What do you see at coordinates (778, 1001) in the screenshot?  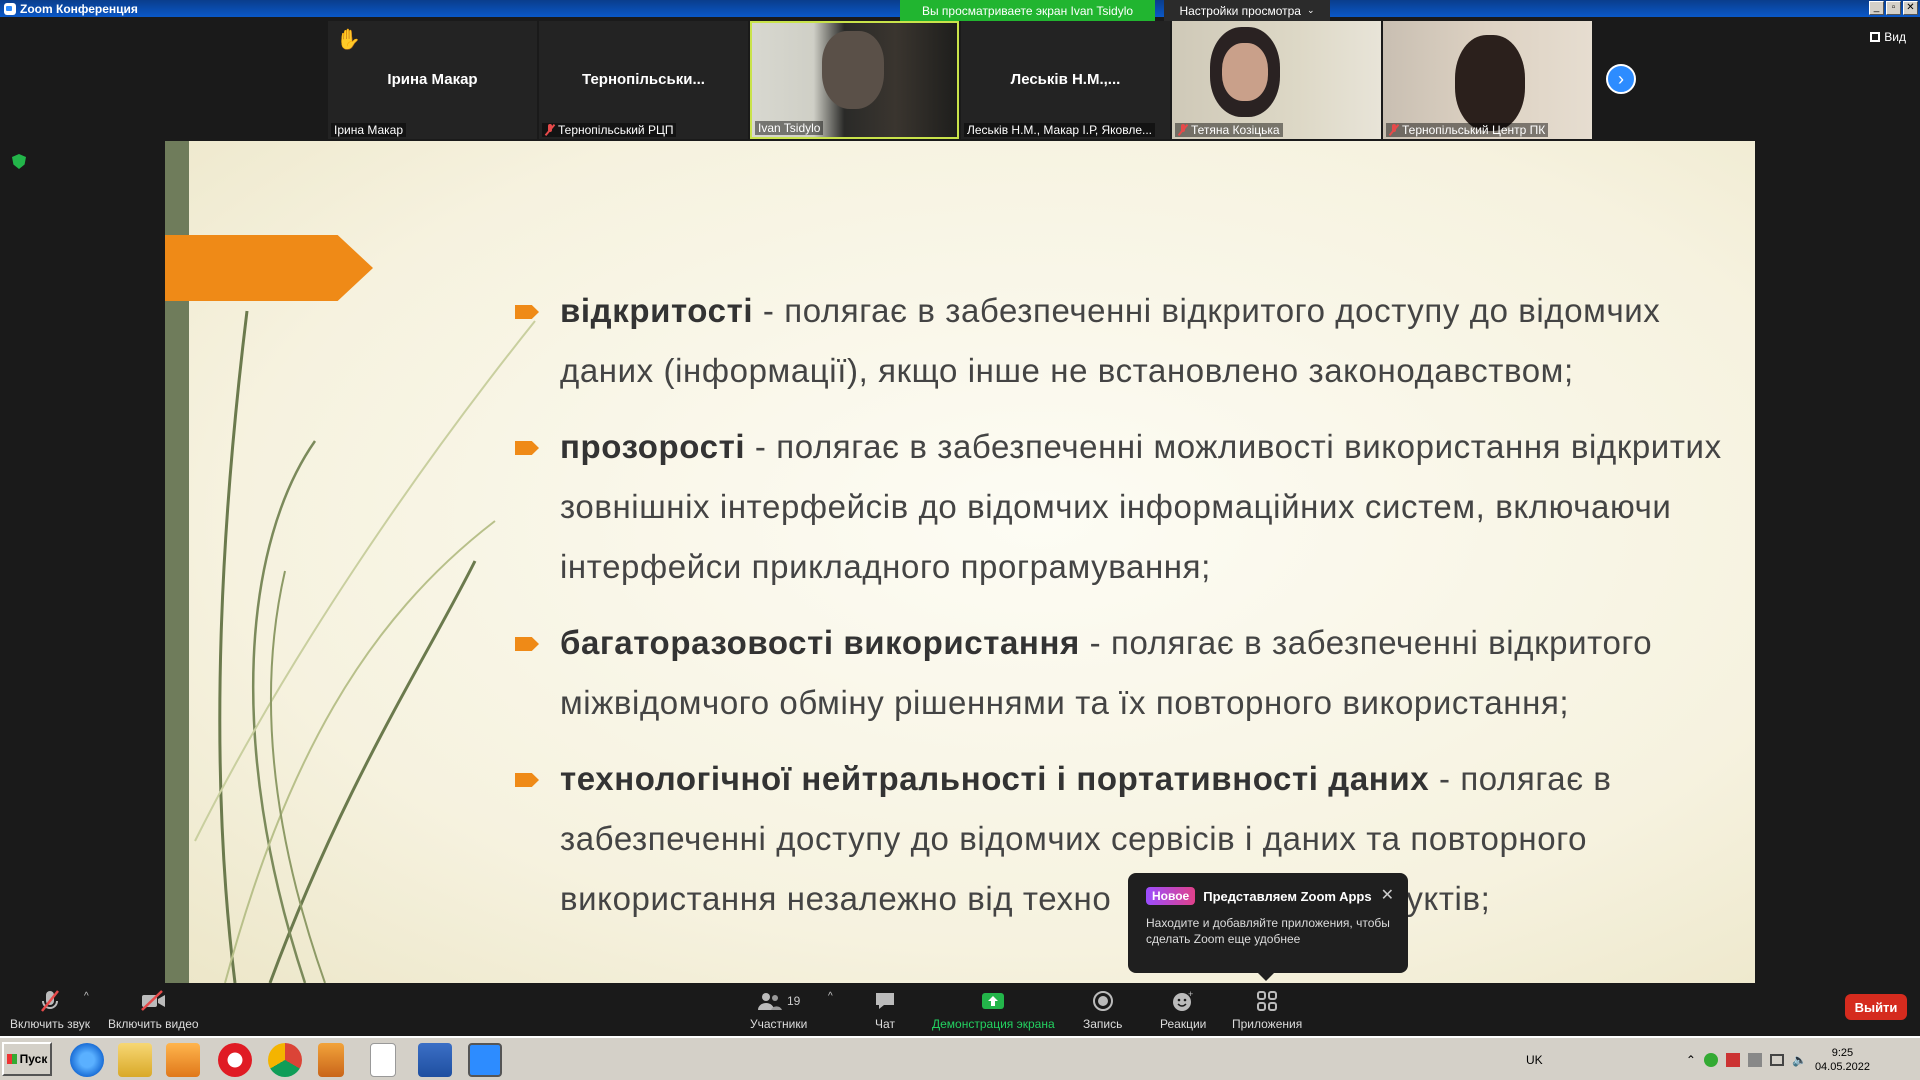 I see `participants-icon: 19` at bounding box center [778, 1001].